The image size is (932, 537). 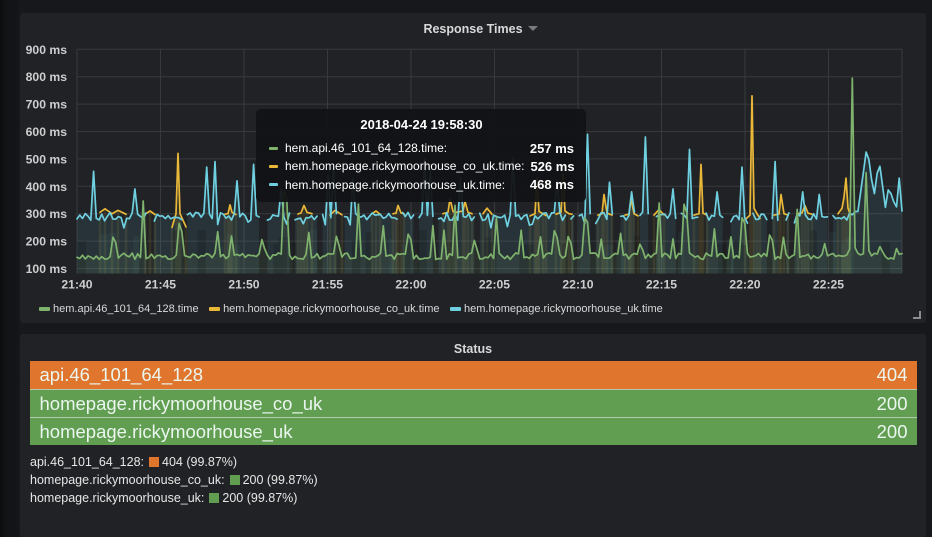 What do you see at coordinates (828, 285) in the screenshot?
I see `svg-text: 22:25` at bounding box center [828, 285].